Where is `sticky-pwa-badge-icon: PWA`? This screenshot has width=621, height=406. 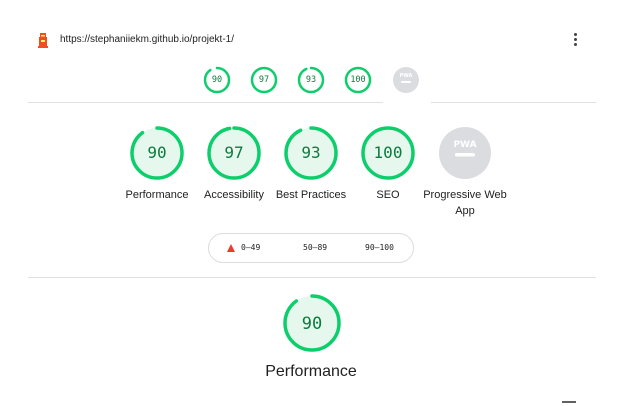 sticky-pwa-badge-icon: PWA is located at coordinates (406, 80).